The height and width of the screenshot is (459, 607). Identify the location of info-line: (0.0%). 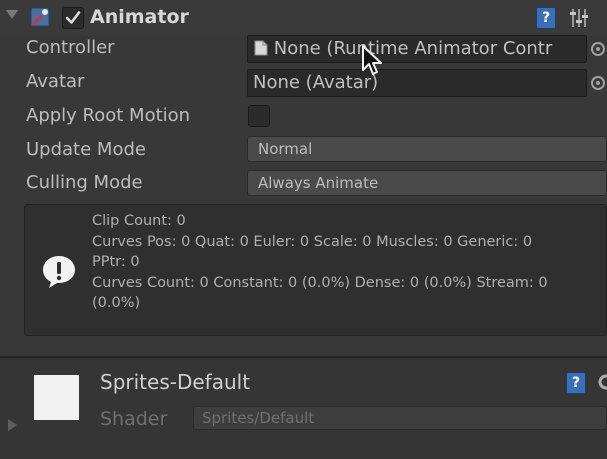
(116, 303).